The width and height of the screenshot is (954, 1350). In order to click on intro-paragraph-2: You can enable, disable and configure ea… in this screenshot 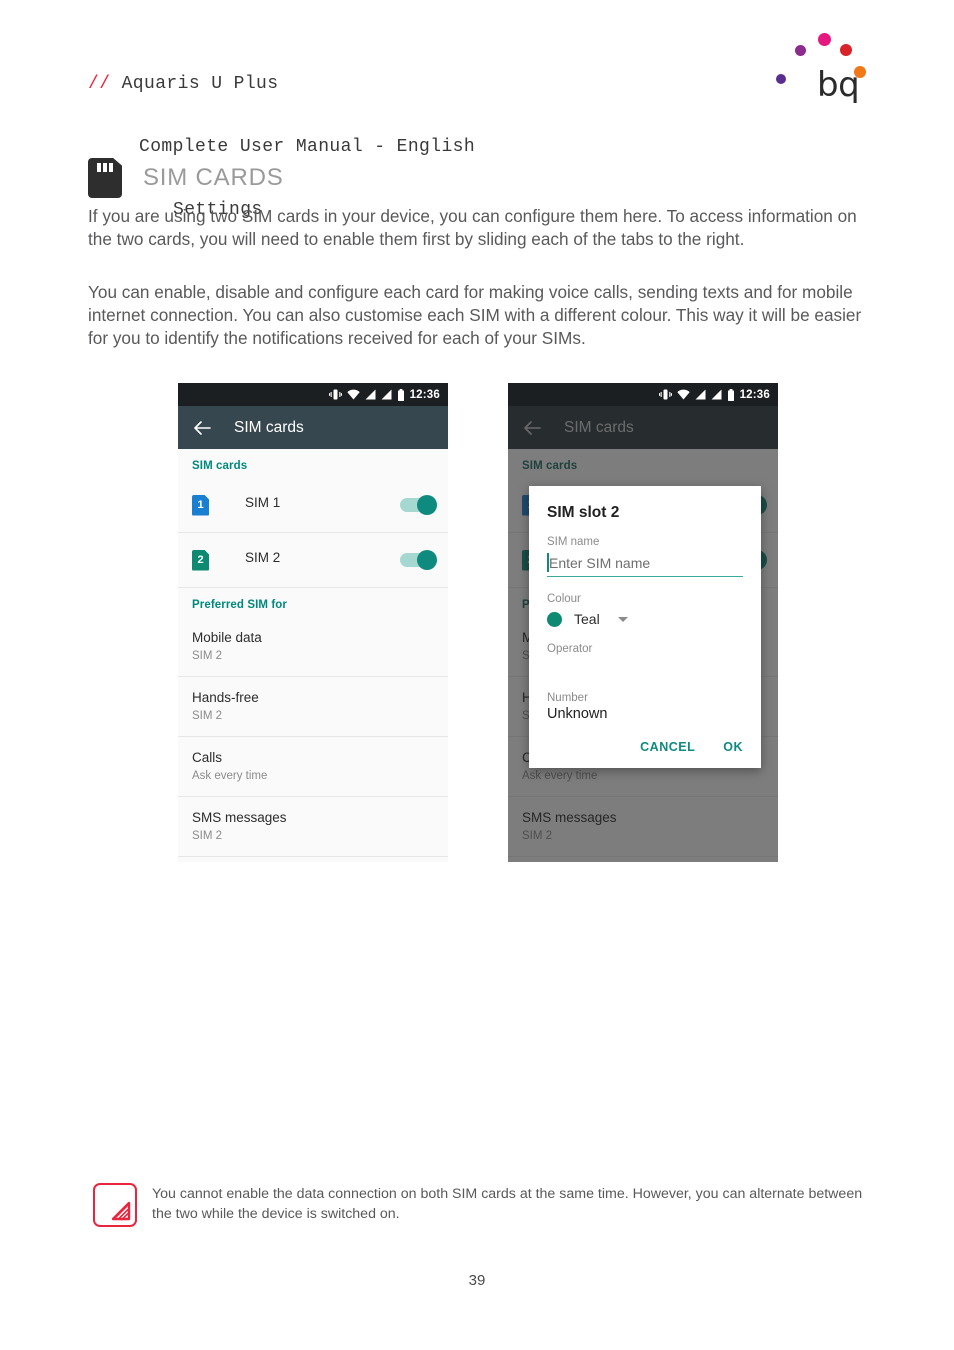, I will do `click(475, 315)`.